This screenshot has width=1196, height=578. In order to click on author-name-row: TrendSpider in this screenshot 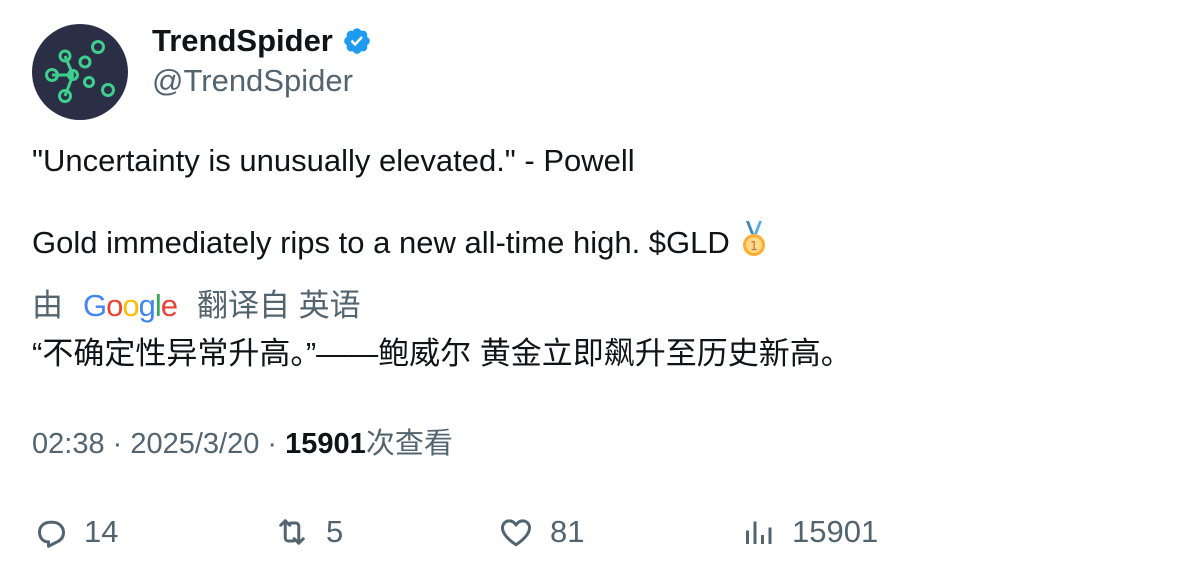, I will do `click(262, 41)`.